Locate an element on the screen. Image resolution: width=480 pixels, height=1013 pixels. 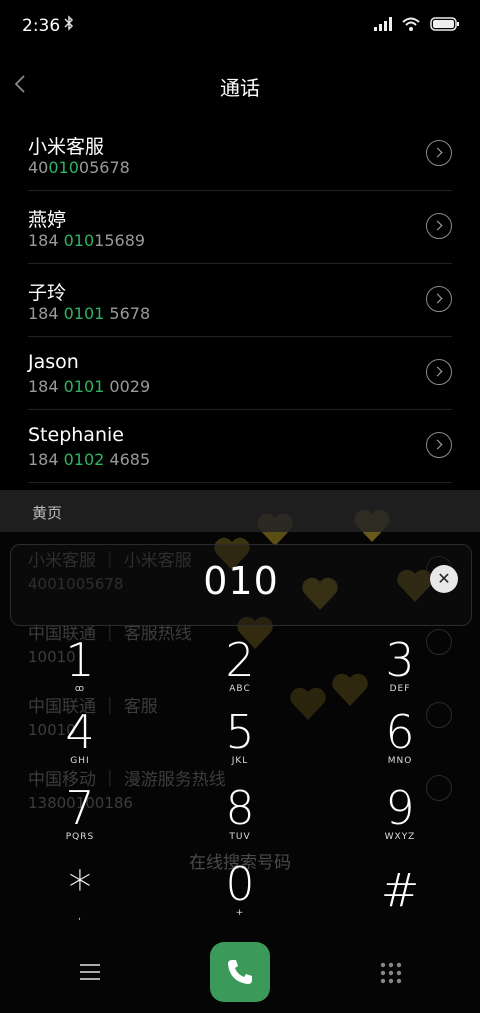
status-icons is located at coordinates (417, 25).